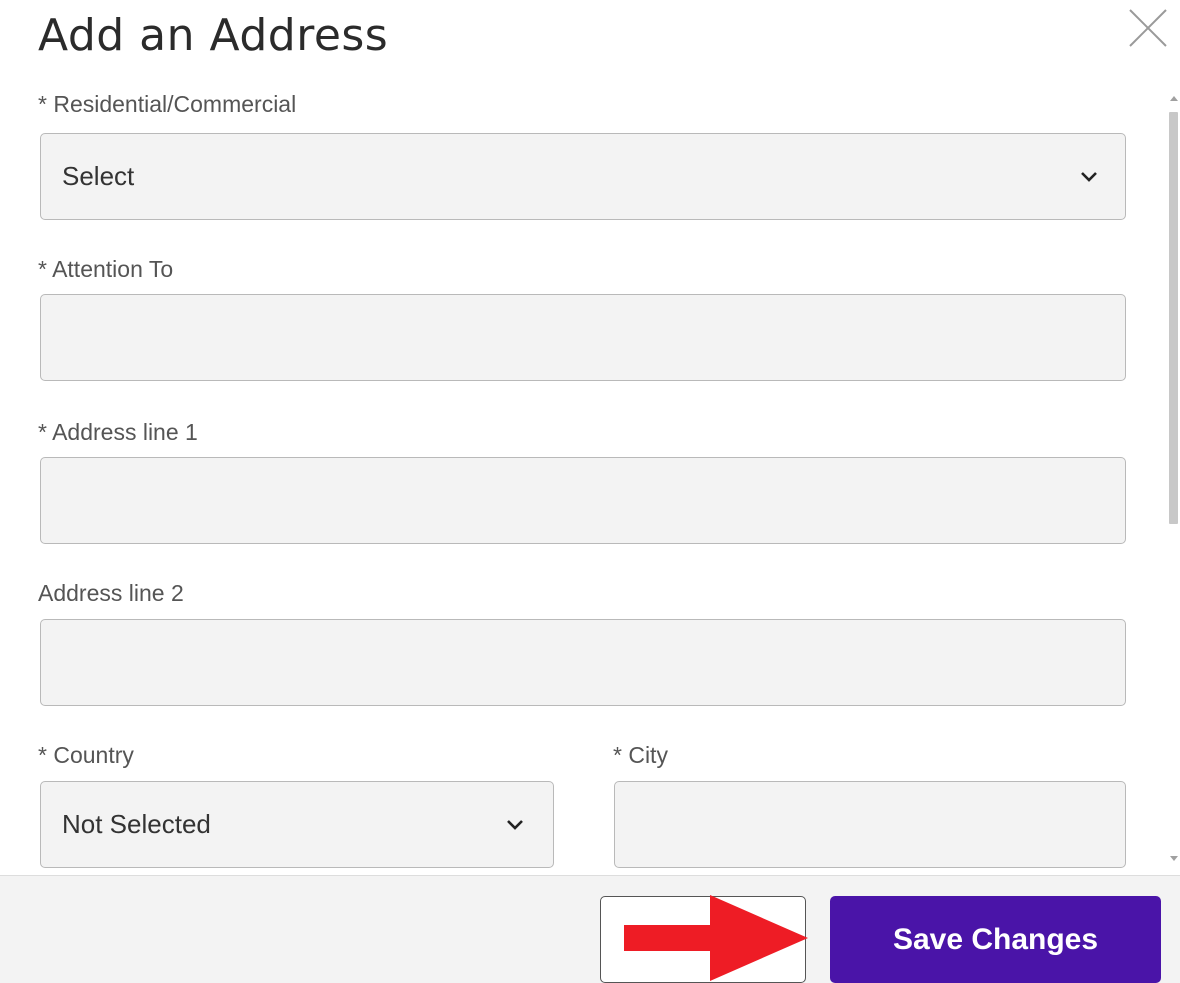 This screenshot has width=1180, height=983. What do you see at coordinates (98, 176) in the screenshot?
I see `residential-commercial-value: Select` at bounding box center [98, 176].